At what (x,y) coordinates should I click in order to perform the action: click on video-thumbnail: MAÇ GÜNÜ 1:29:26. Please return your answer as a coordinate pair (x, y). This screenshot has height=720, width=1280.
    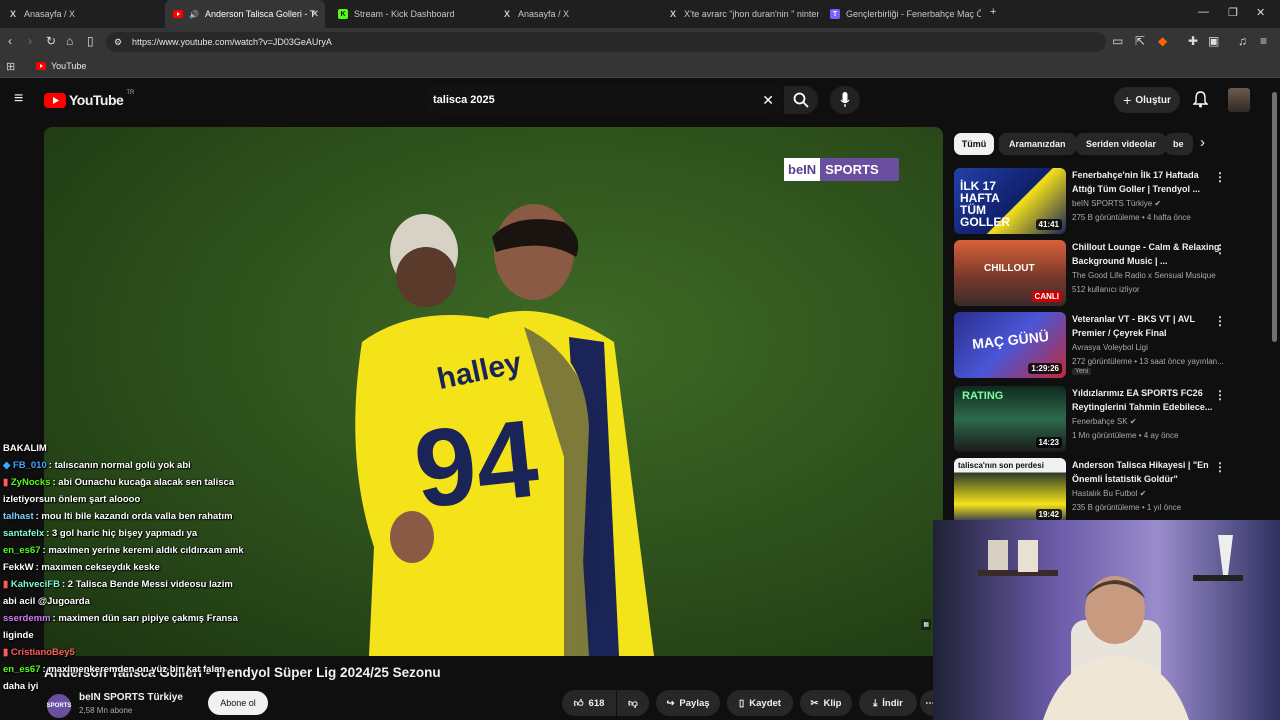
    Looking at the image, I should click on (1010, 345).